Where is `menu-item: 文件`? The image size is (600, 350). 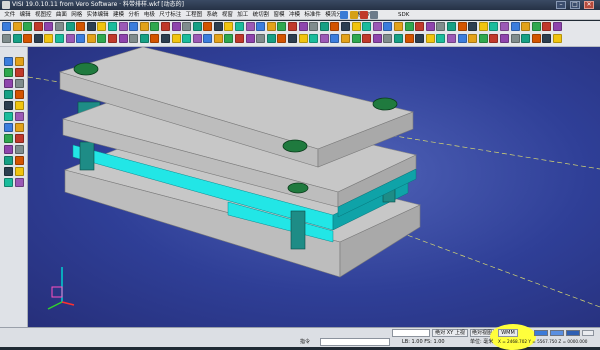
menu-item: 文件 is located at coordinates (9, 15).